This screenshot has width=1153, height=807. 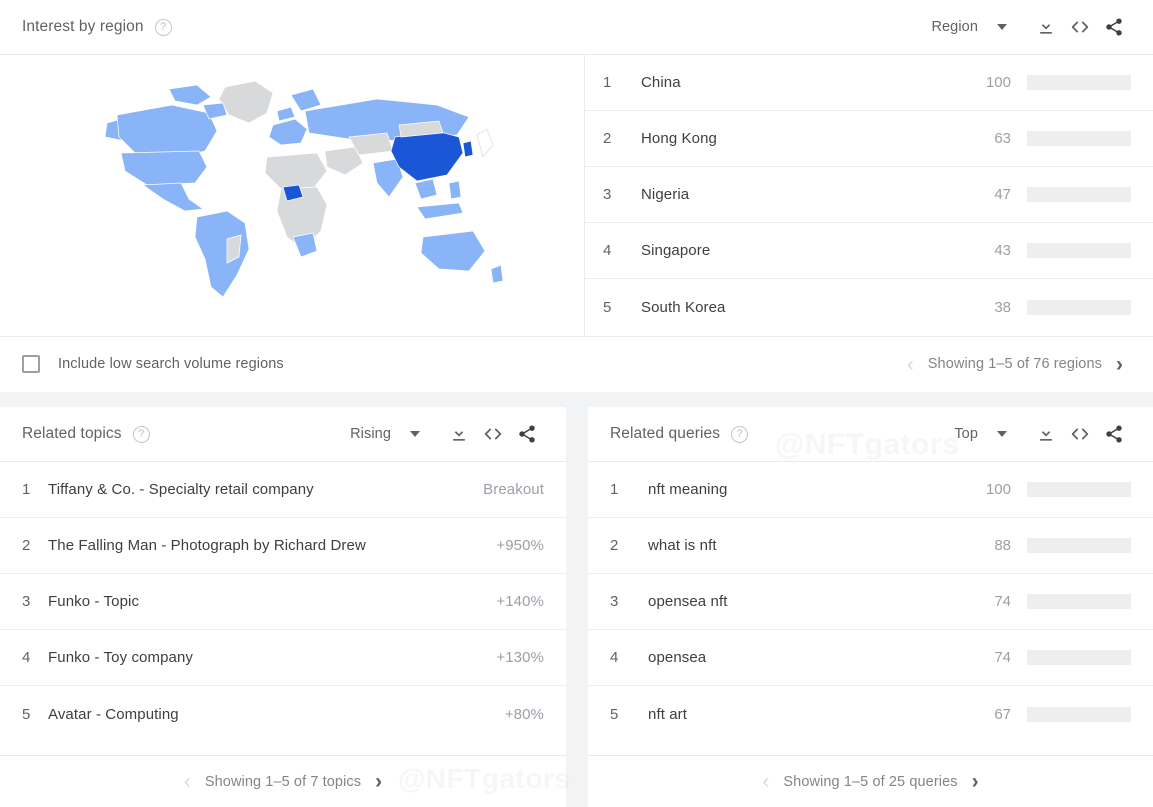 I want to click on table-row: 2 Hong Kong 63, so click(x=869, y=139).